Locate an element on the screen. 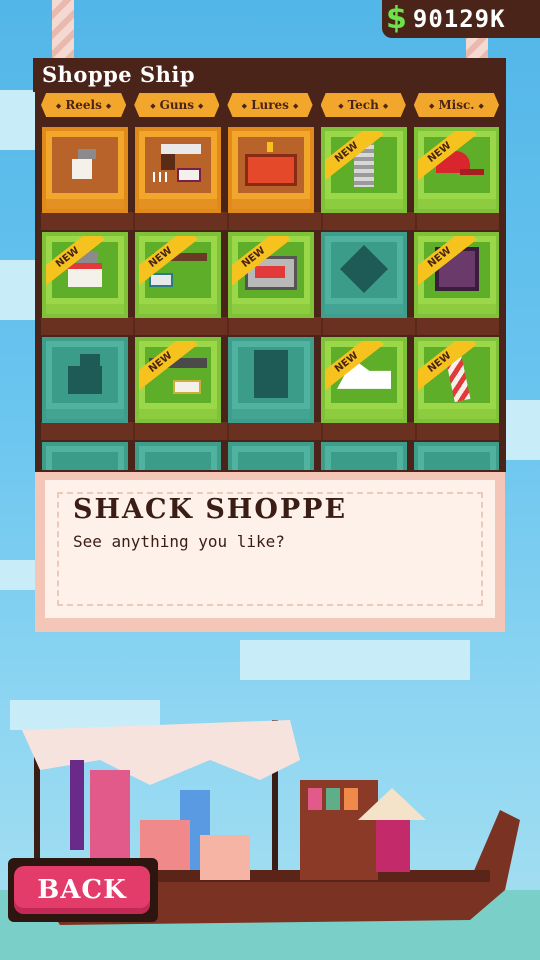 This screenshot has width=540, height=960. shop-item-cap: NEW is located at coordinates (456, 170).